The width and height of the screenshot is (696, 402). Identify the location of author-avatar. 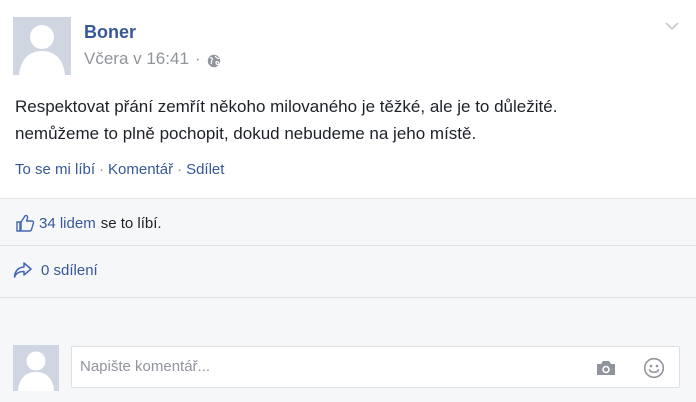
(42, 46).